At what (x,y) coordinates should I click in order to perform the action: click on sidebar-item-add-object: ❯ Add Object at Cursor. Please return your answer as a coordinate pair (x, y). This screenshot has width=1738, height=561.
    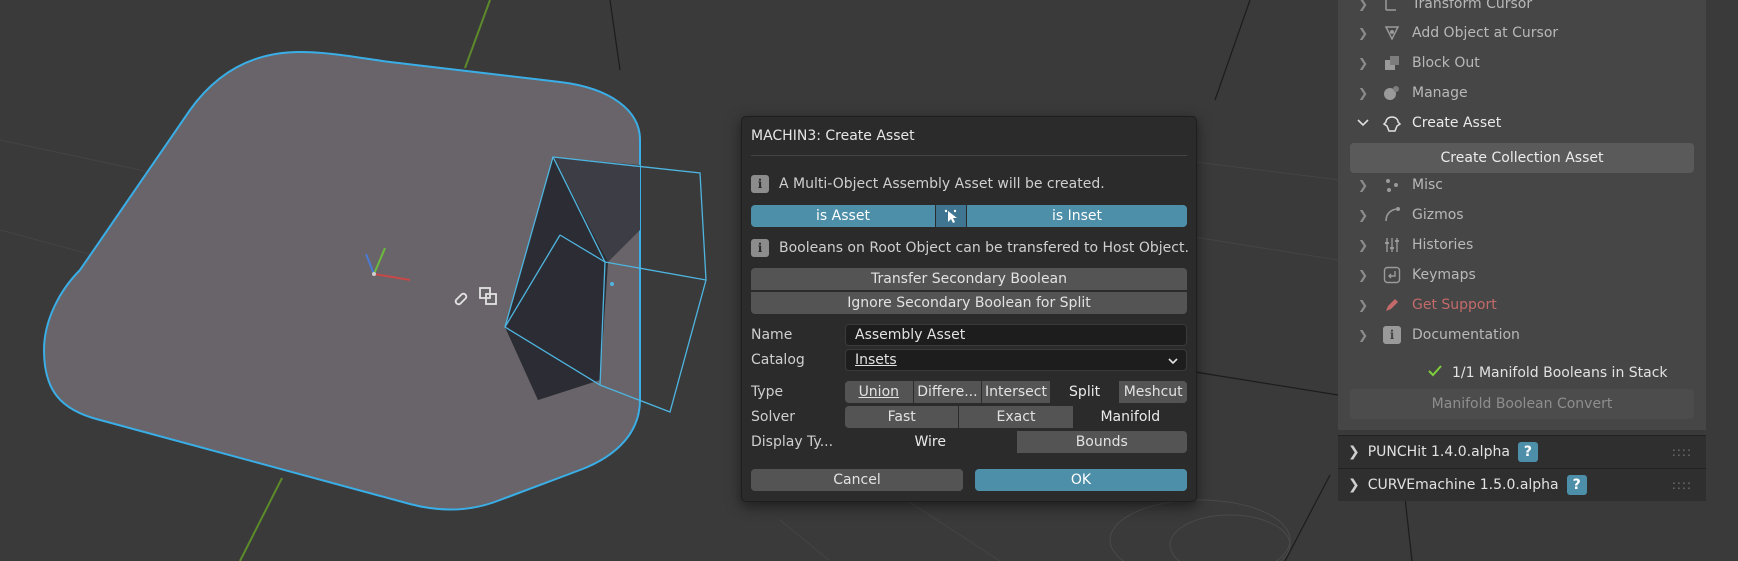
    Looking at the image, I should click on (1522, 33).